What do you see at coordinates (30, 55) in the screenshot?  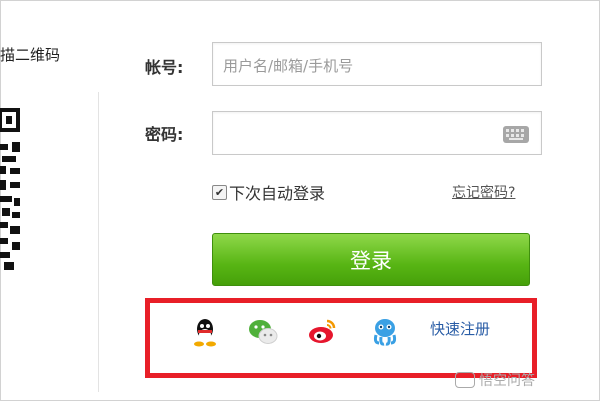 I see `qr-scan-label: 描二维码` at bounding box center [30, 55].